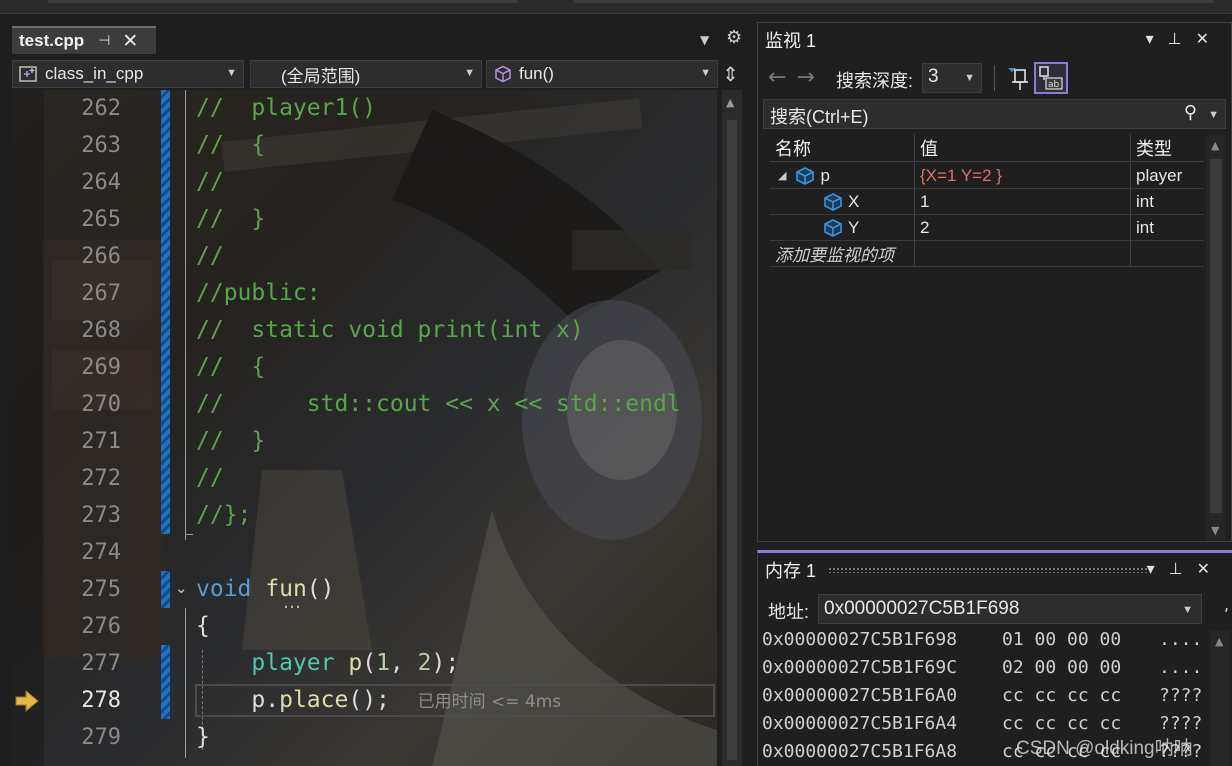 The image size is (1232, 766). Describe the element at coordinates (1062, 723) in the screenshot. I see `memory-bytes: cc cc cc cc` at that location.